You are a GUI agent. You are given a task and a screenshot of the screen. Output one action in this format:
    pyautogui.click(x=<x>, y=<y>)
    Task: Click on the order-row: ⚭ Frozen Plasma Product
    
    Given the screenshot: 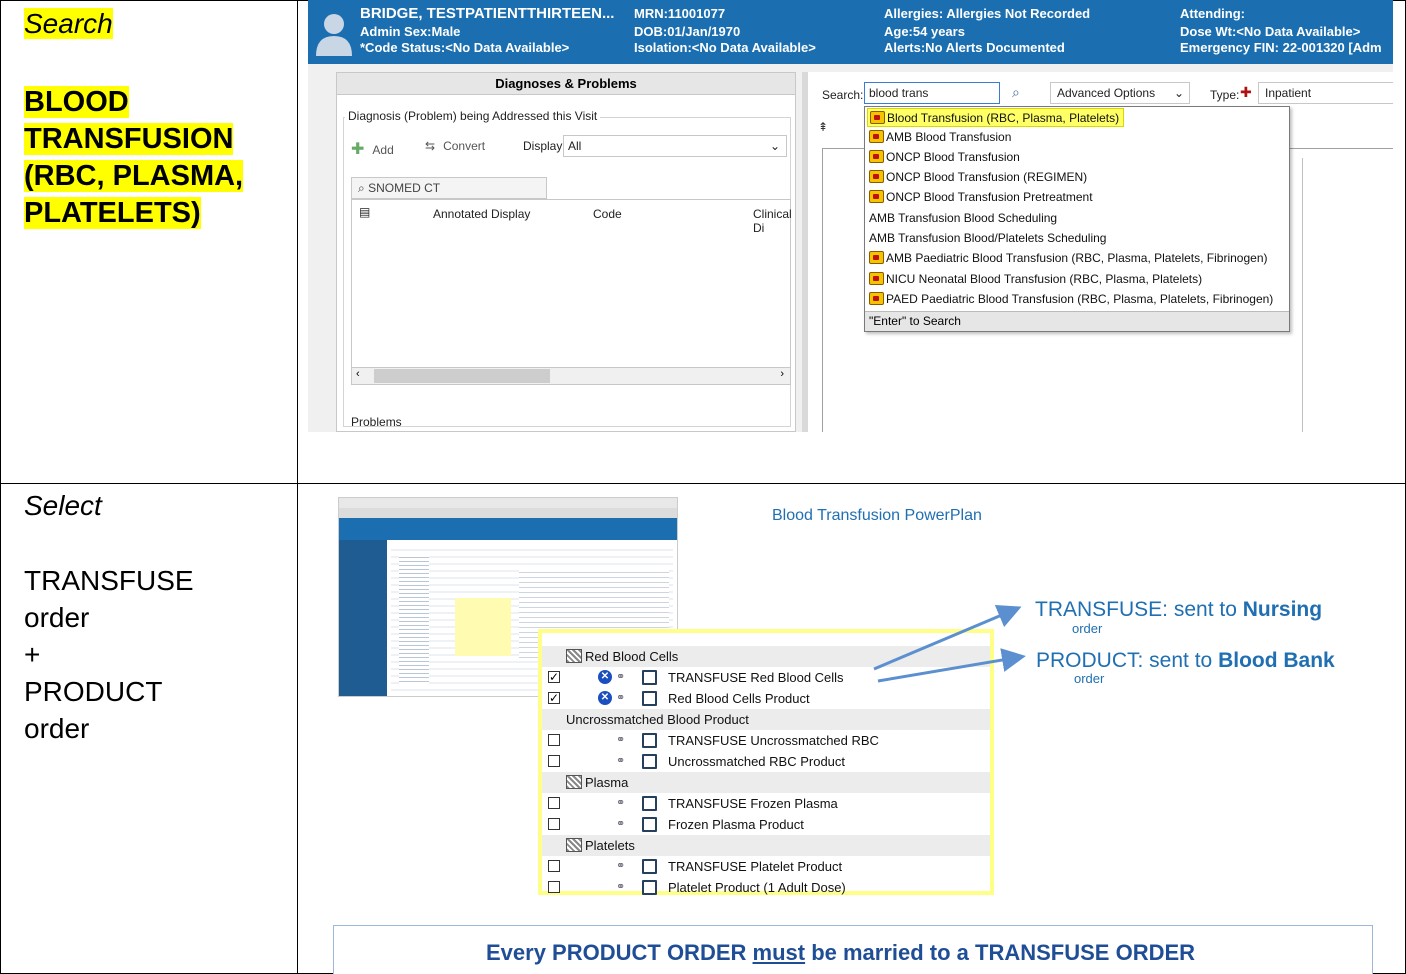 What is the action you would take?
    pyautogui.click(x=766, y=824)
    